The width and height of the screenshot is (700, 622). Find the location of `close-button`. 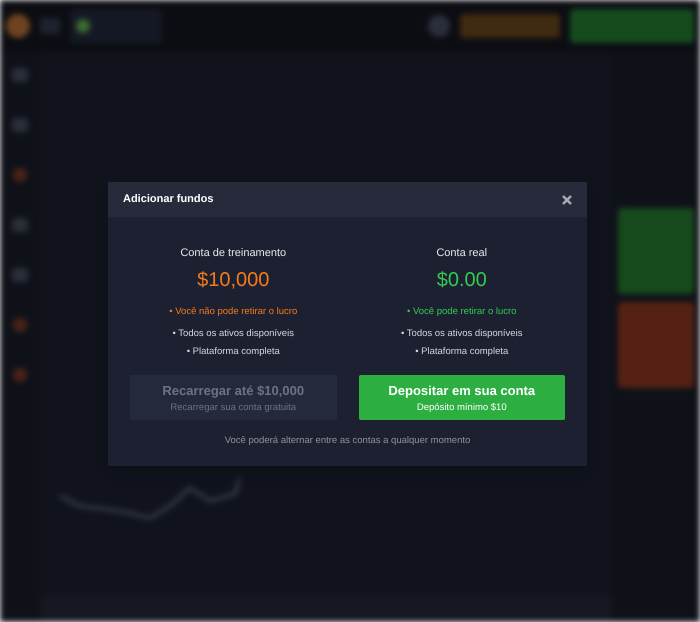

close-button is located at coordinates (567, 200).